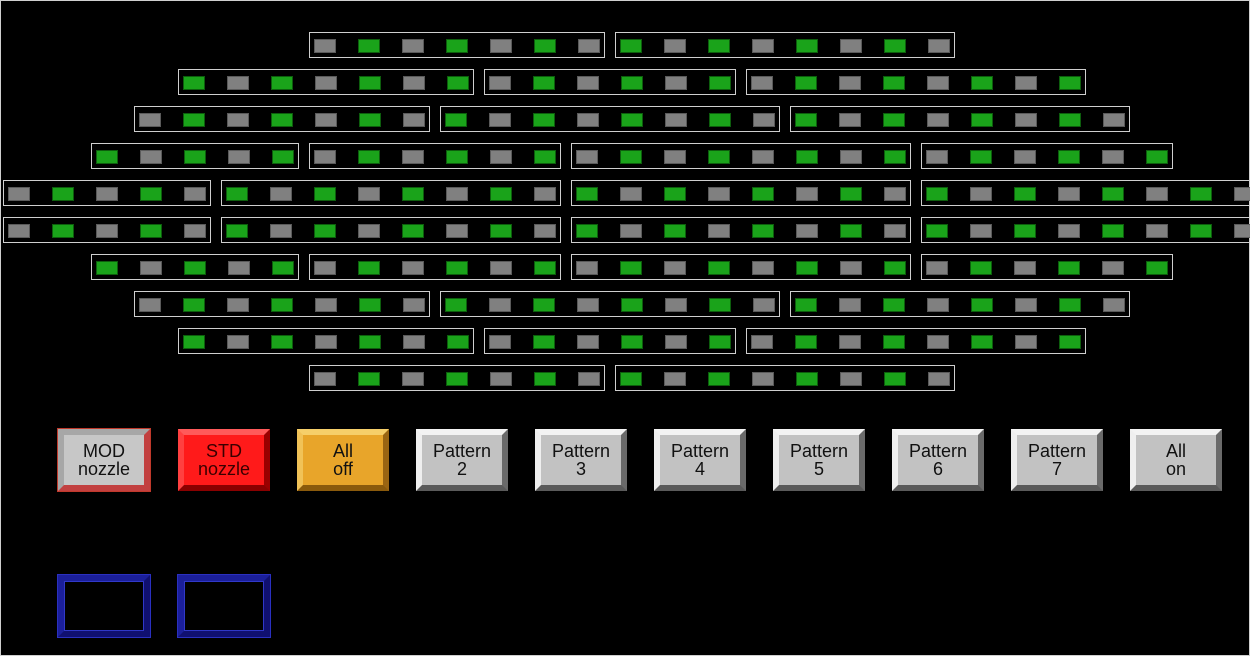 Image resolution: width=1250 pixels, height=656 pixels. Describe the element at coordinates (1057, 460) in the screenshot. I see `pattern-7-button: Pattern 7` at that location.